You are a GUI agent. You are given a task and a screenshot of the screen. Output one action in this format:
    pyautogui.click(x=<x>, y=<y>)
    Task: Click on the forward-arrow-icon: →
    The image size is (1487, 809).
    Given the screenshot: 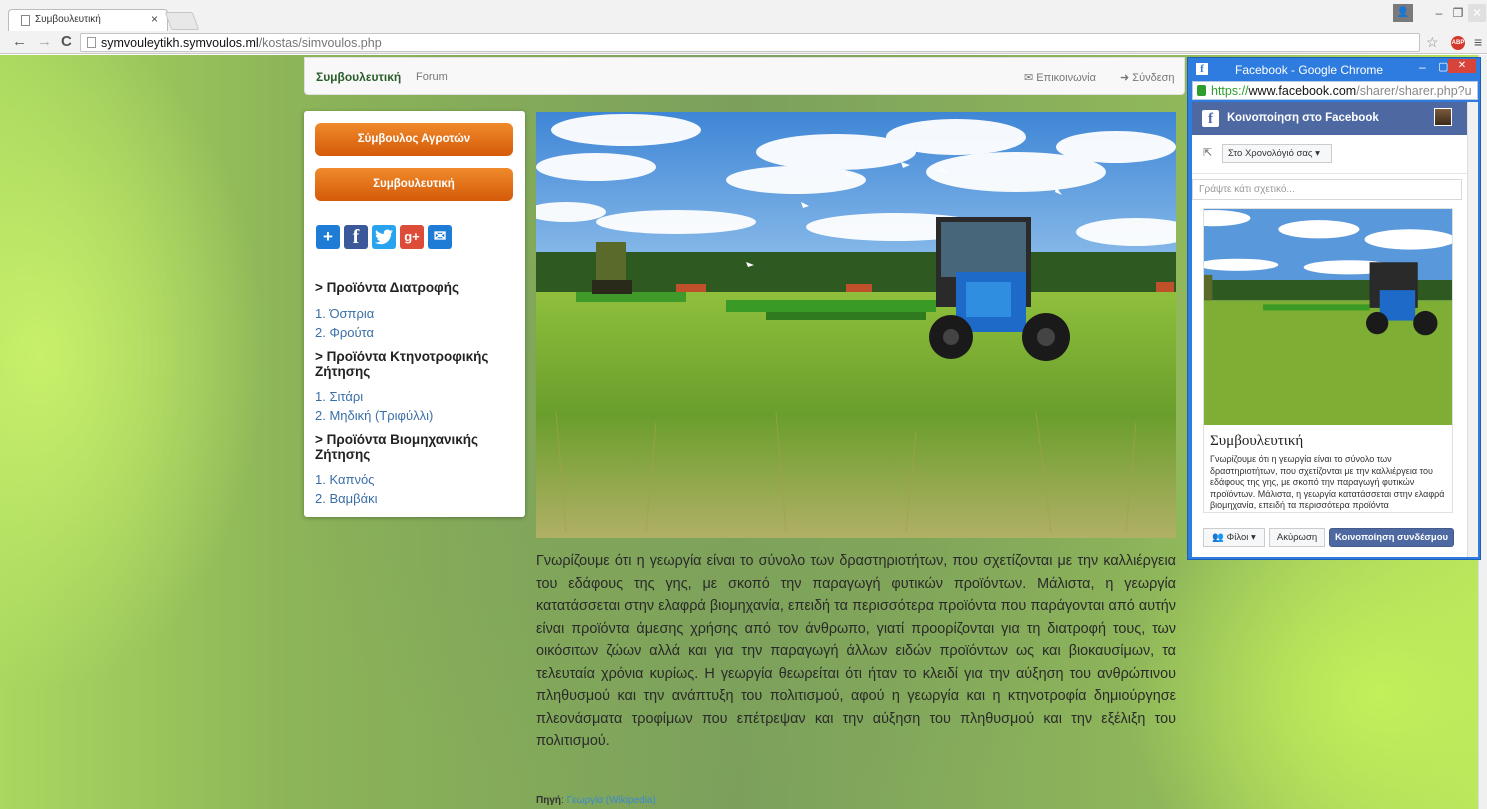 What is the action you would take?
    pyautogui.click(x=44, y=42)
    